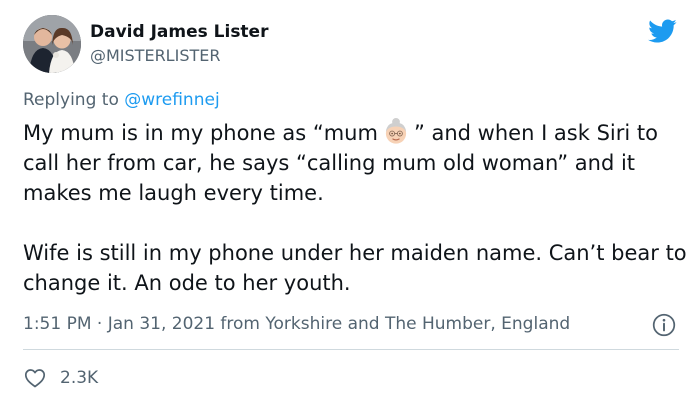 The height and width of the screenshot is (403, 700). What do you see at coordinates (662, 31) in the screenshot?
I see `twitter-bird-icon` at bounding box center [662, 31].